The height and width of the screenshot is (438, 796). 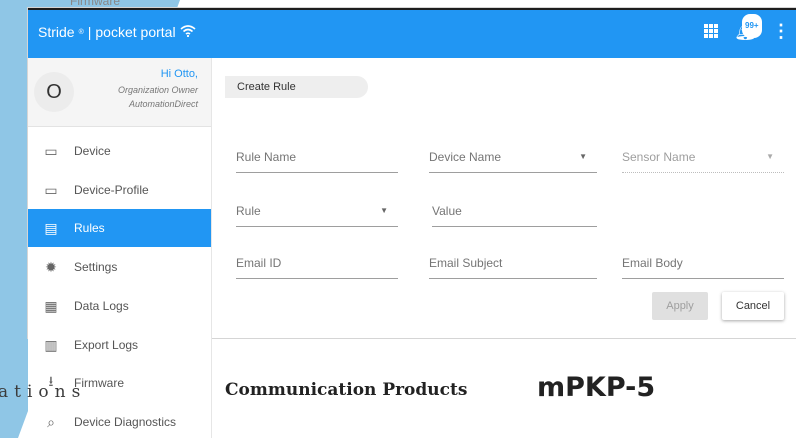 What do you see at coordinates (51, 227) in the screenshot?
I see `rules-icon: ▤` at bounding box center [51, 227].